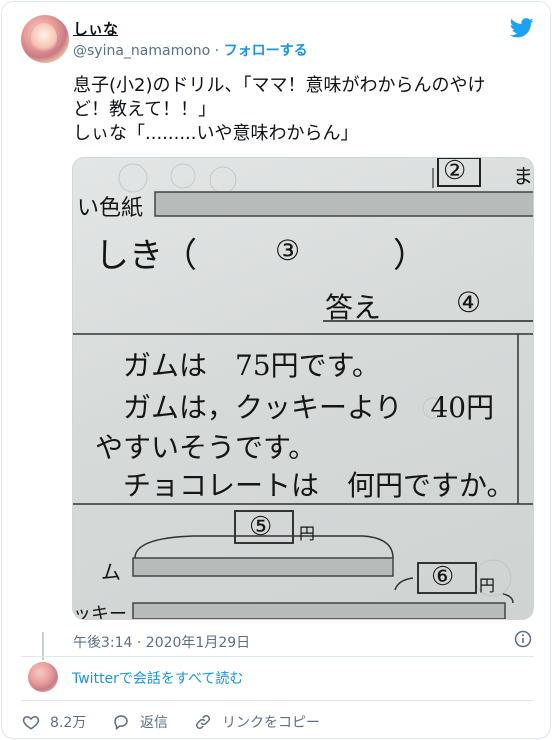  Describe the element at coordinates (443, 577) in the screenshot. I see `label-num6: ⑥` at that location.